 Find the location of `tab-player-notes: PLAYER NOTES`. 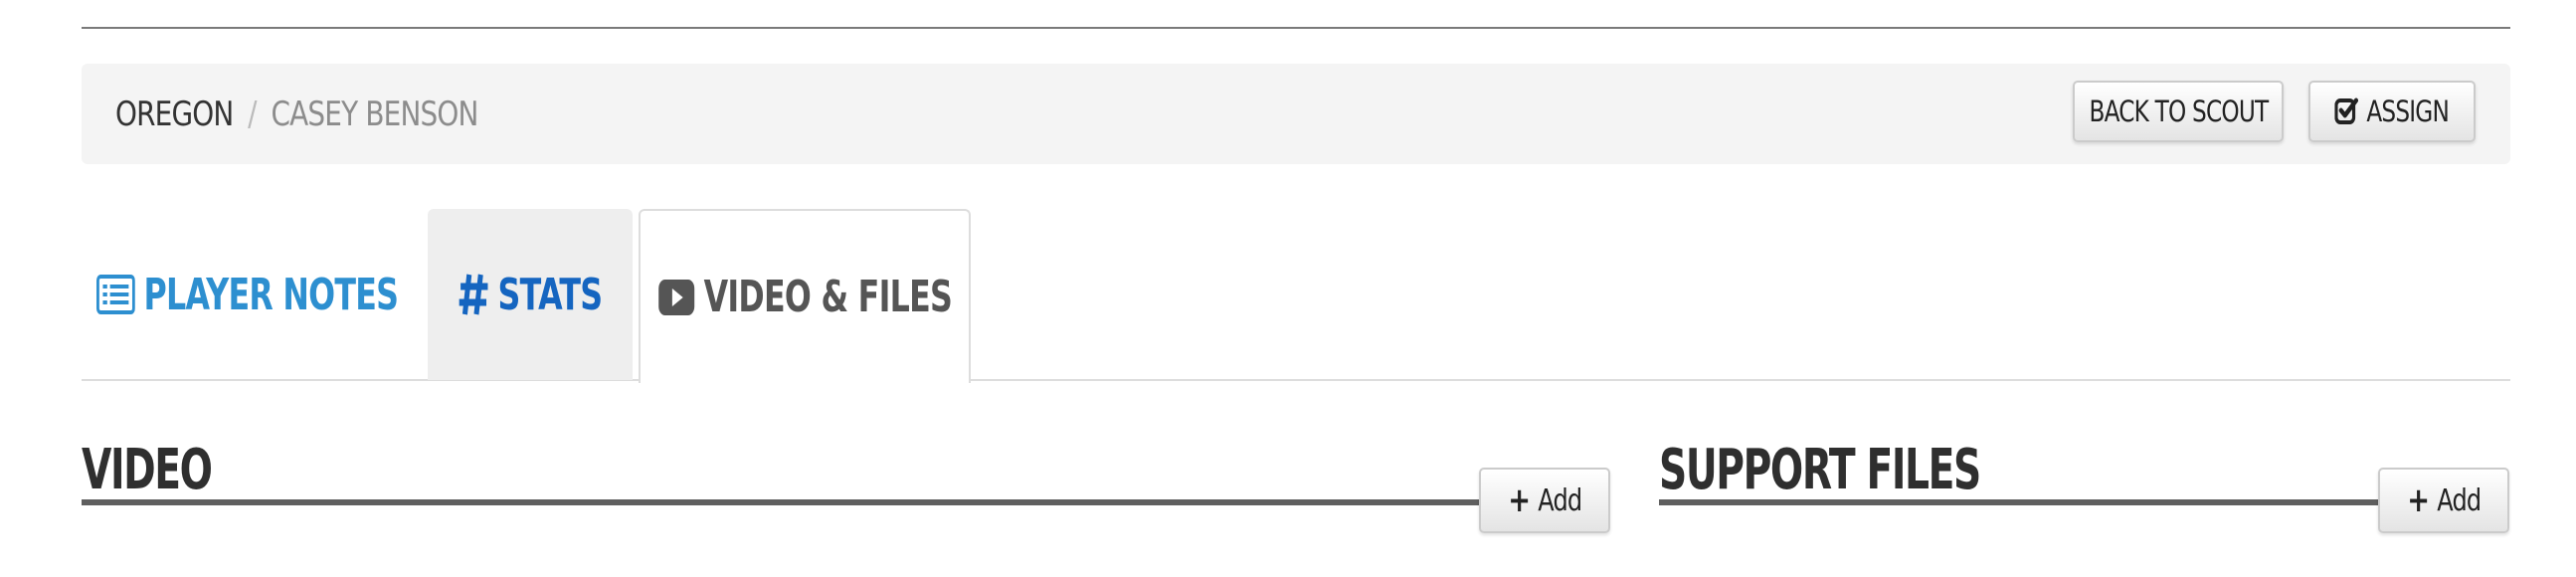

tab-player-notes: PLAYER NOTES is located at coordinates (248, 294).